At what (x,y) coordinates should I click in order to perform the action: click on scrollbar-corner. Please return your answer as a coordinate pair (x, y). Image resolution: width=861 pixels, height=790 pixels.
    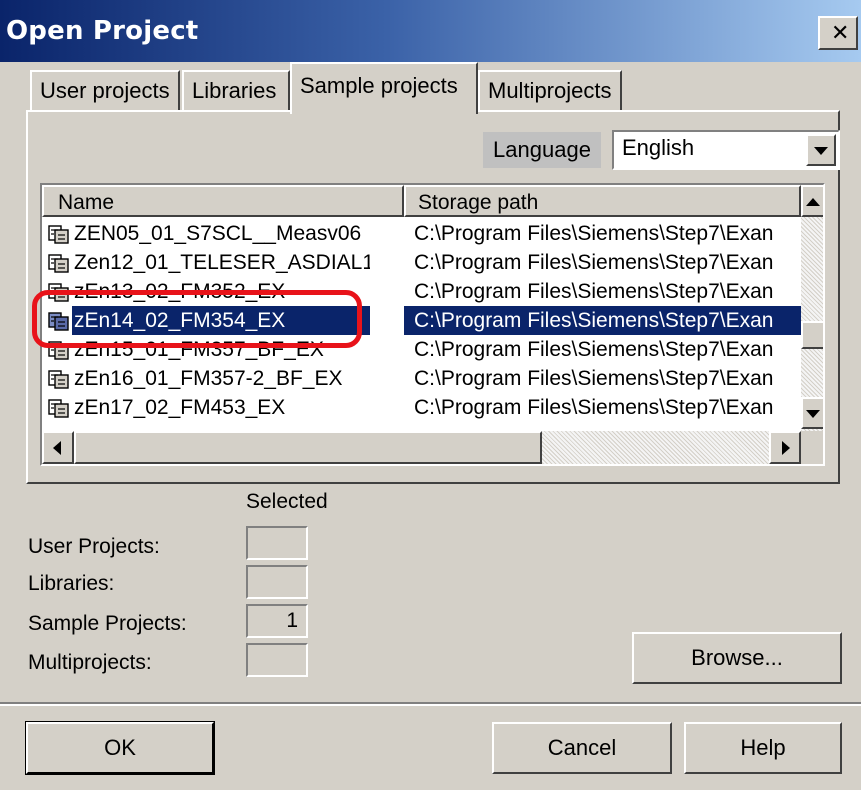
    Looking at the image, I should click on (812, 447).